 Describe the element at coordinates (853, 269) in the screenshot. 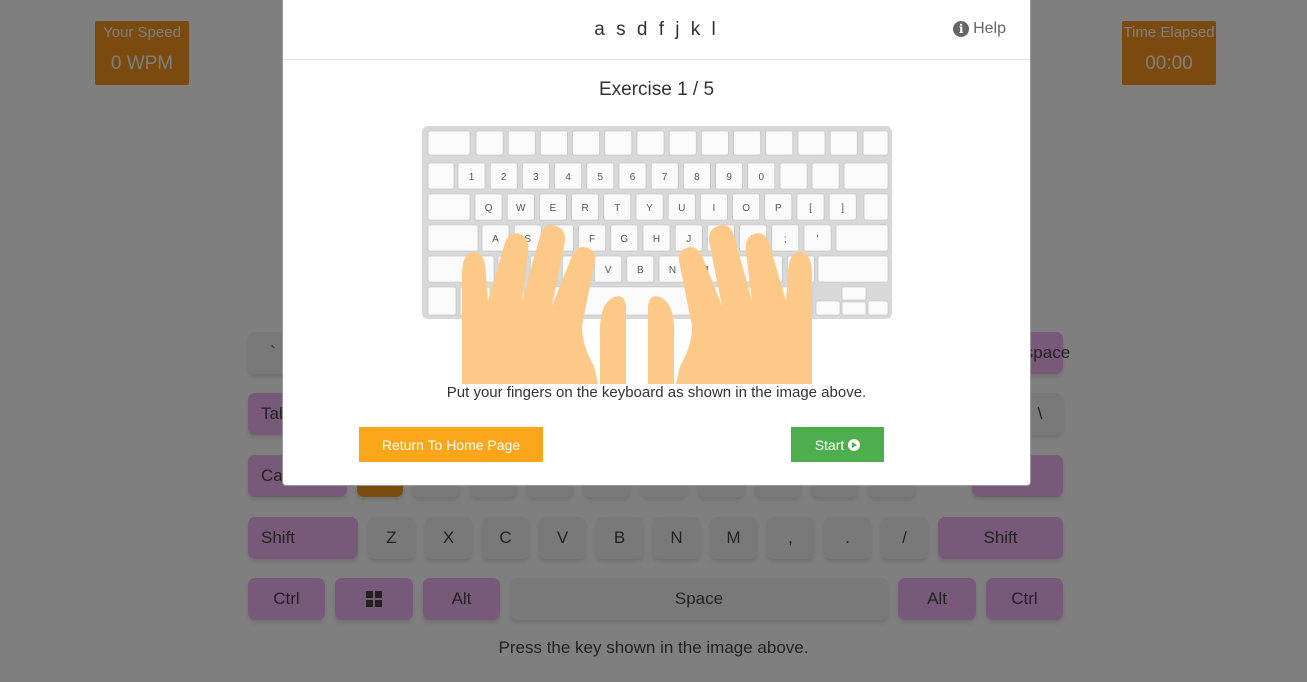

I see `illus-key-shift-right` at that location.